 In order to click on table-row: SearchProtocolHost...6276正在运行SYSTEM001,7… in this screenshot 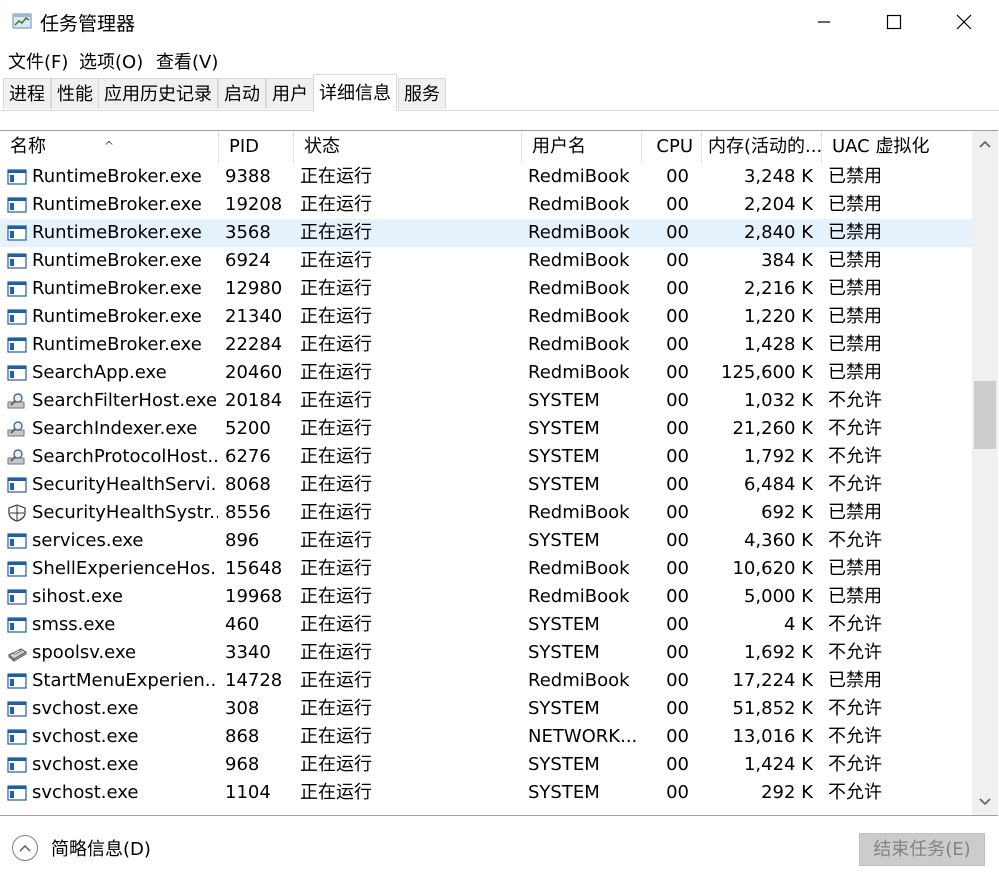, I will do `click(486, 457)`.